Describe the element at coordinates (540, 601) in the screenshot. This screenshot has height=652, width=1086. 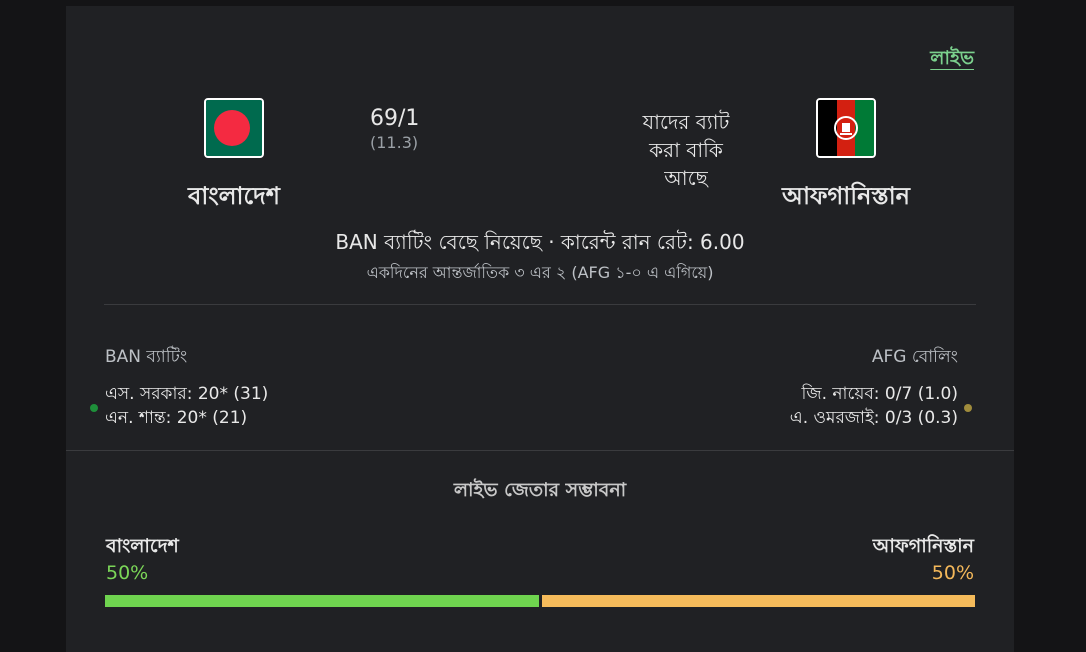
I see `win-probability-bar` at that location.